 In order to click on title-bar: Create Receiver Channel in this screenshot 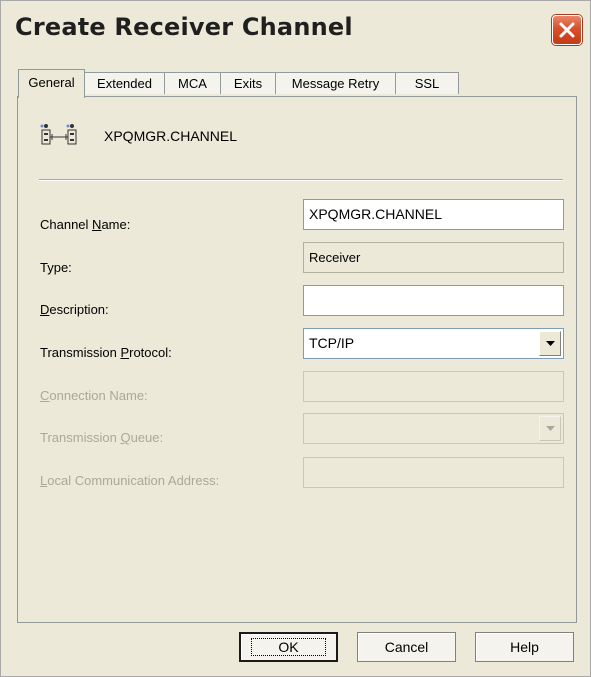, I will do `click(295, 30)`.